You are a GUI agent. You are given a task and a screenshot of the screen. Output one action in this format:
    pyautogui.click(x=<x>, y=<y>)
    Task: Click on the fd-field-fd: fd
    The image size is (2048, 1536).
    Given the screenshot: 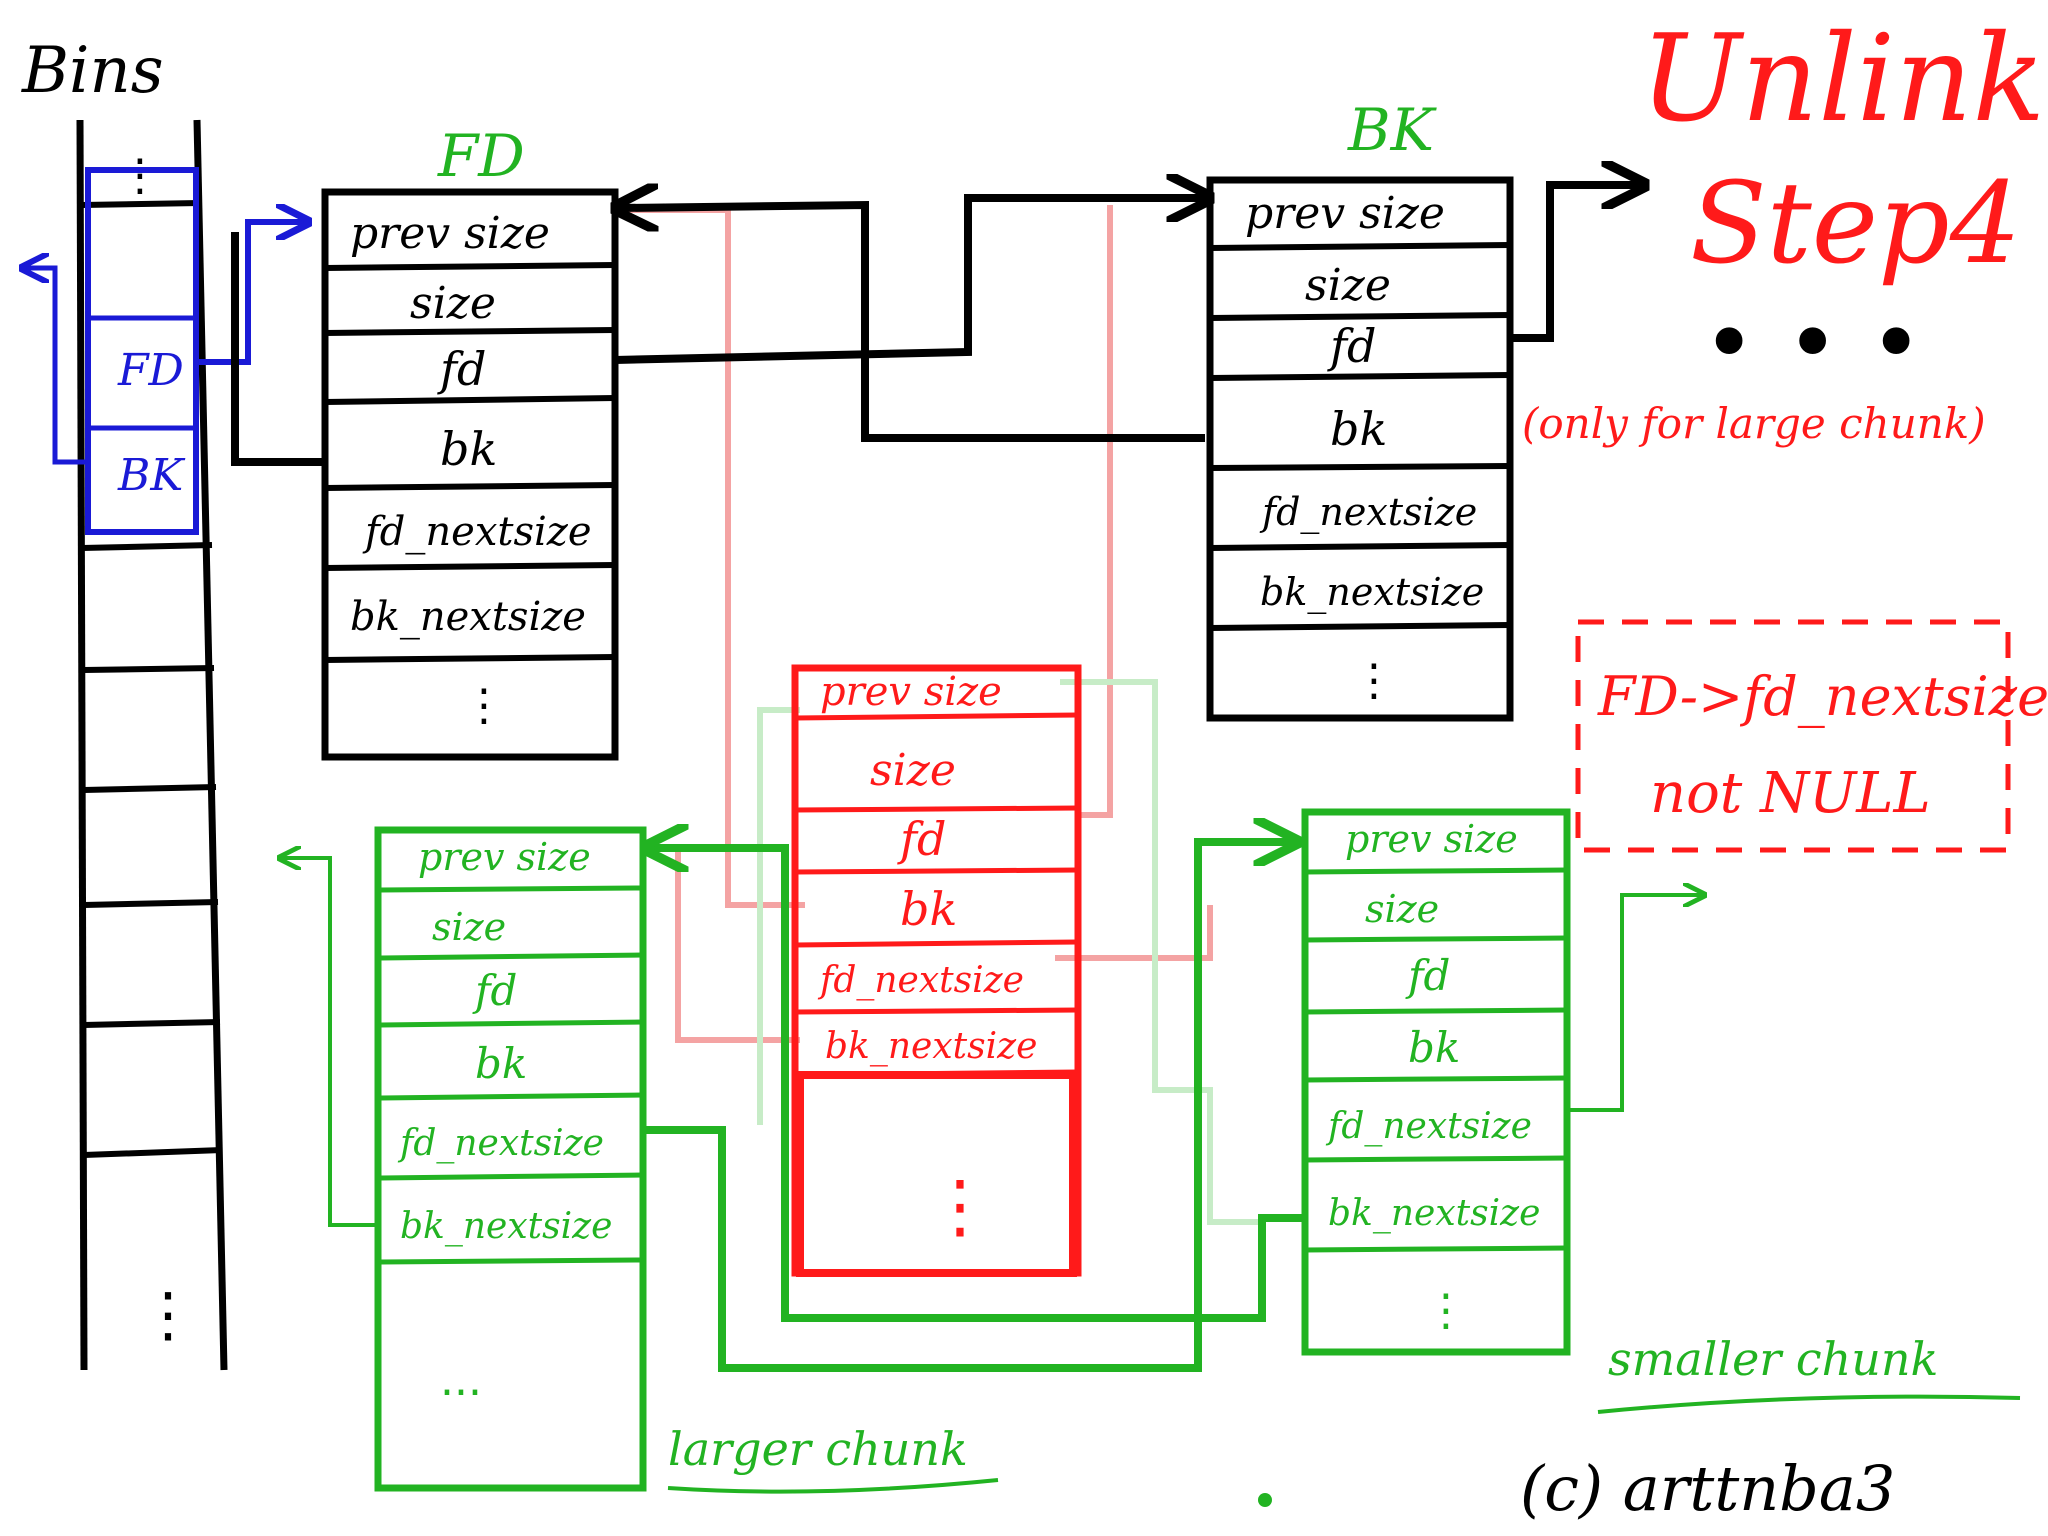 What is the action you would take?
    pyautogui.click(x=461, y=369)
    